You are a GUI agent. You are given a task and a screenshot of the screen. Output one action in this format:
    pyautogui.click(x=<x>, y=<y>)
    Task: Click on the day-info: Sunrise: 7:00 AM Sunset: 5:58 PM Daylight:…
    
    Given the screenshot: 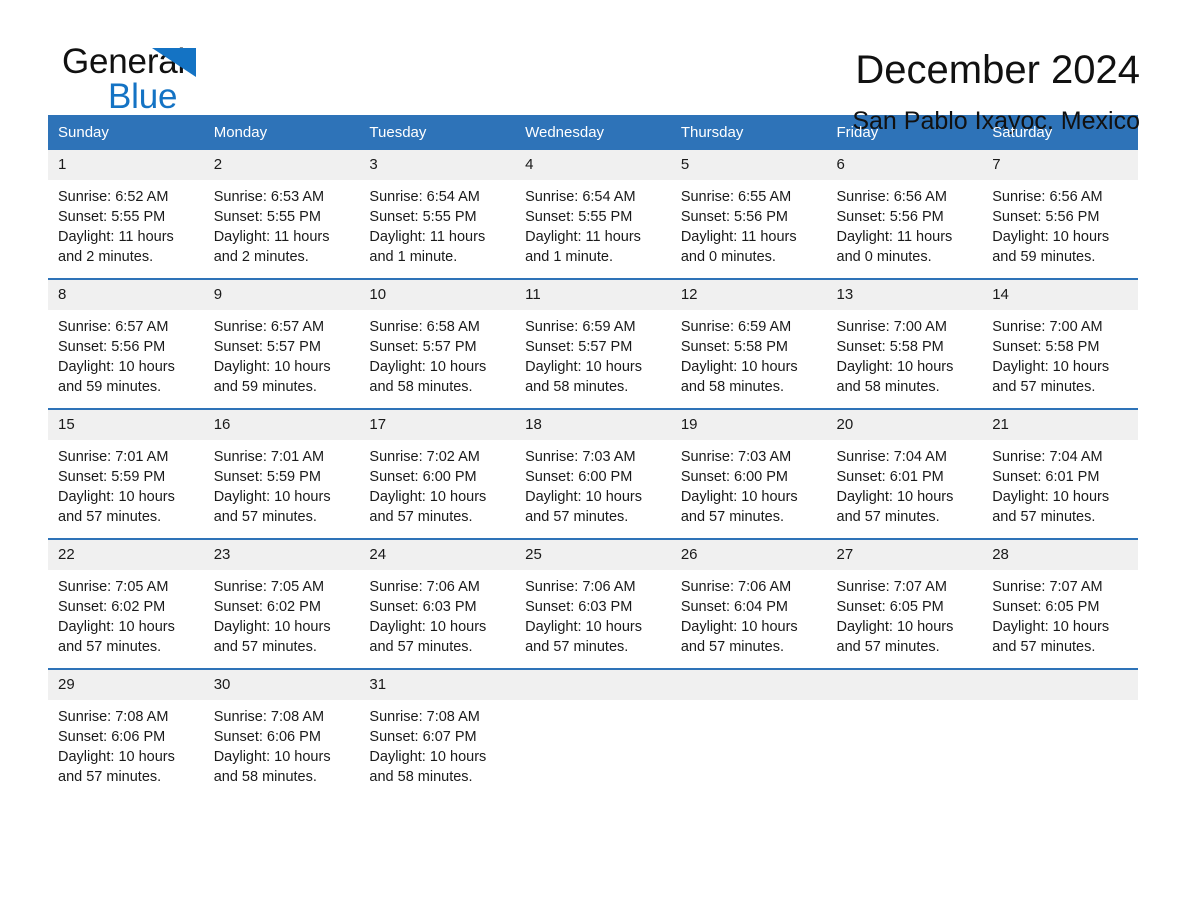 What is the action you would take?
    pyautogui.click(x=1060, y=353)
    